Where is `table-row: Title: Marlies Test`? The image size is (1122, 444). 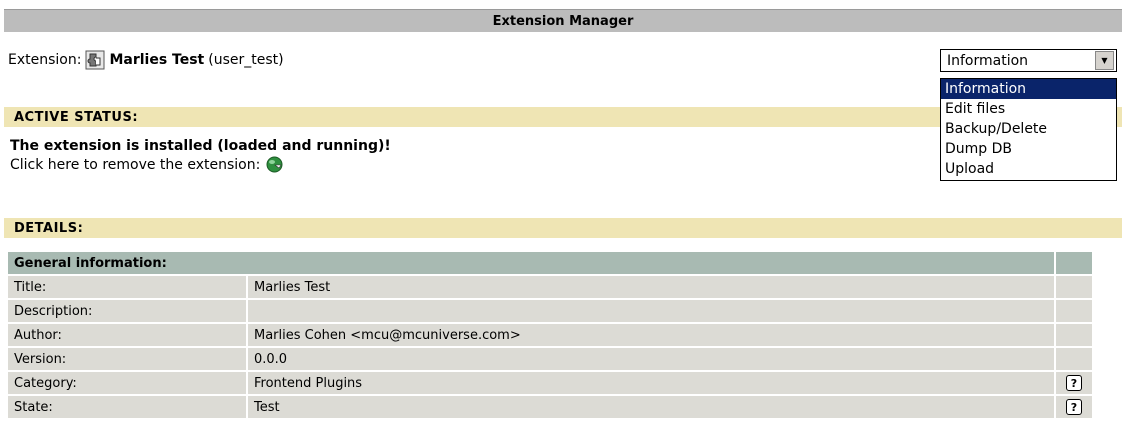
table-row: Title: Marlies Test is located at coordinates (551, 287).